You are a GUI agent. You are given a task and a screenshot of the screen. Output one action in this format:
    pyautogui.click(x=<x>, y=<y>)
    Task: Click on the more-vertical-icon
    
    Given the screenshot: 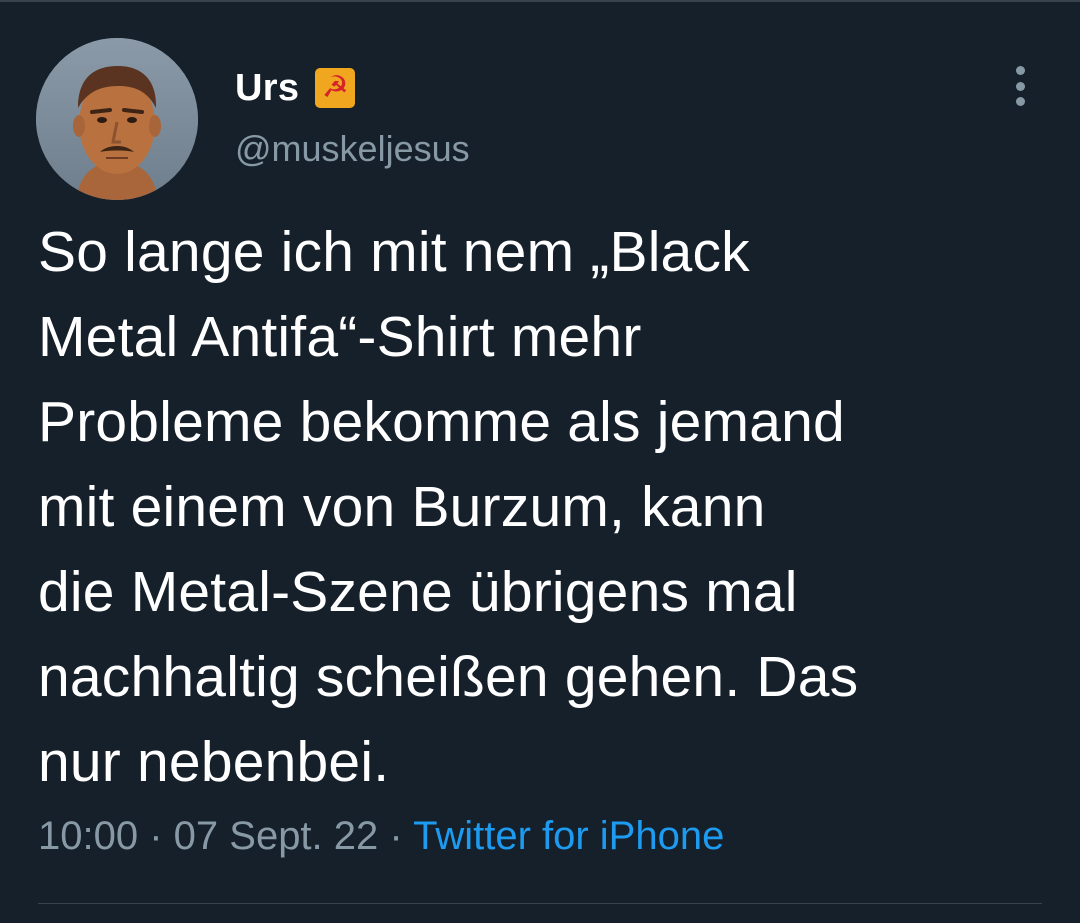 What is the action you would take?
    pyautogui.click(x=1020, y=70)
    